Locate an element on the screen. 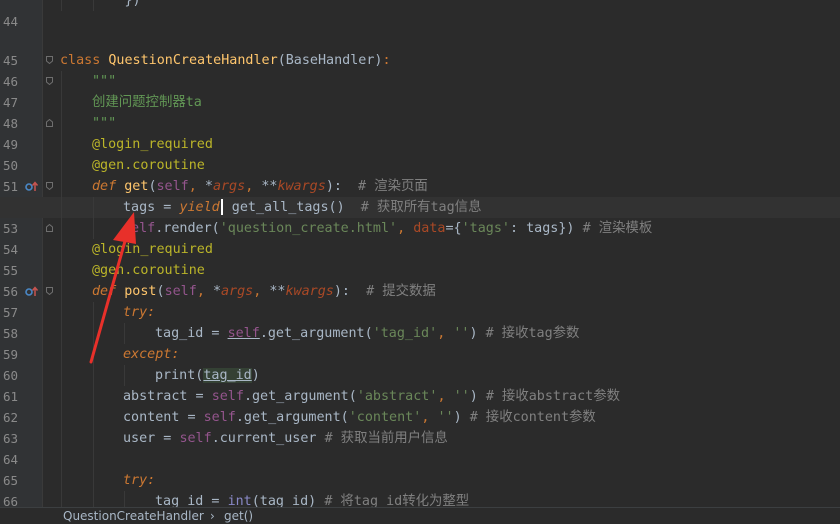  code-line-50: 50 @login_required is located at coordinates (420, 153).